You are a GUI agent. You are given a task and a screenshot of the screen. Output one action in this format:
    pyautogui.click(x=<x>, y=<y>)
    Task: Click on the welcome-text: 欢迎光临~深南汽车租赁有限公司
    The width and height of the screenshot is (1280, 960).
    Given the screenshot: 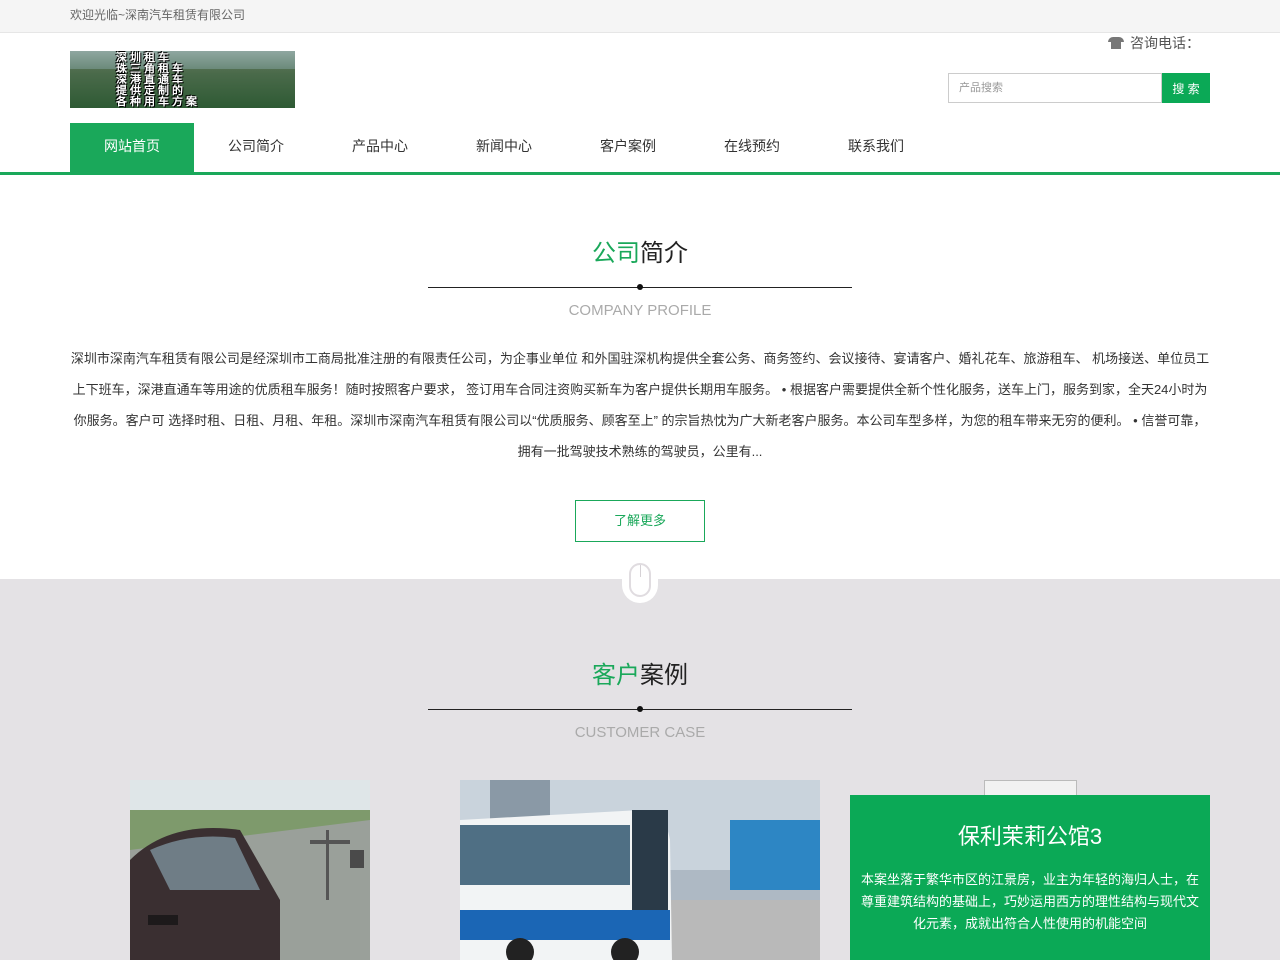 What is the action you would take?
    pyautogui.click(x=158, y=15)
    